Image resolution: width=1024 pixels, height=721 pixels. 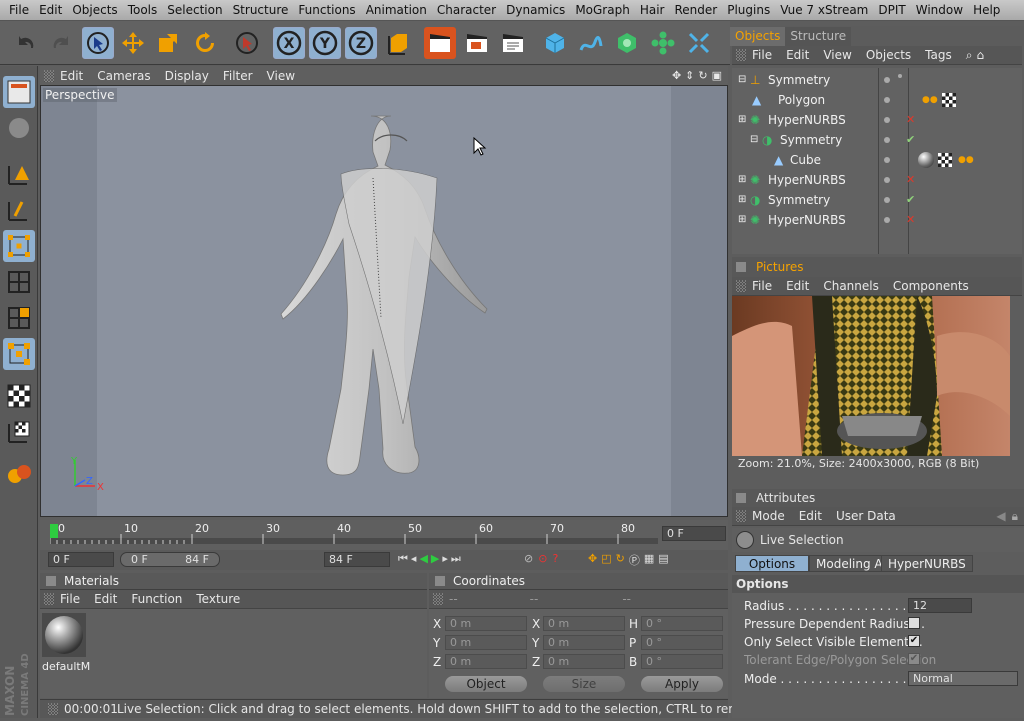 I want to click on back-arrow-icon: ◀, so click(x=1000, y=516).